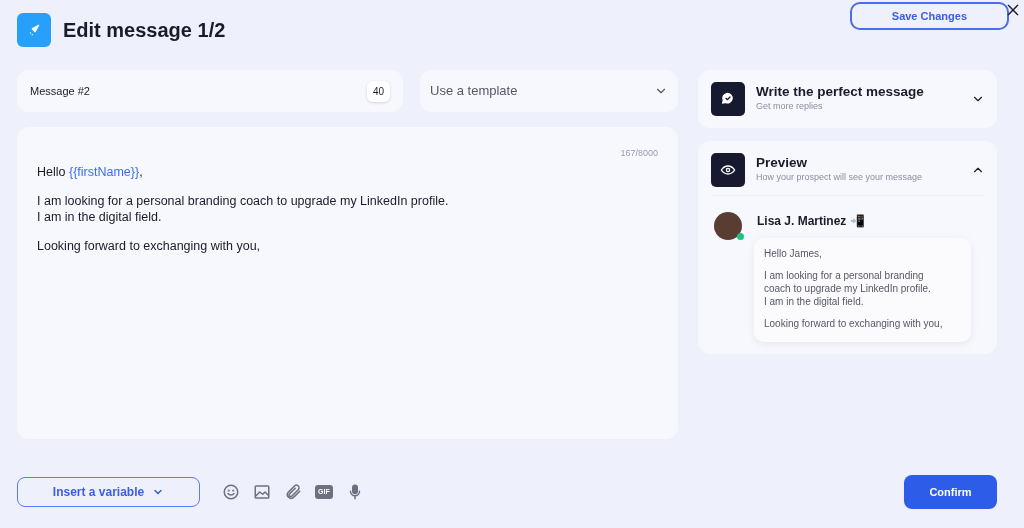  What do you see at coordinates (840, 92) in the screenshot?
I see `panel-title: Write the perfect message` at bounding box center [840, 92].